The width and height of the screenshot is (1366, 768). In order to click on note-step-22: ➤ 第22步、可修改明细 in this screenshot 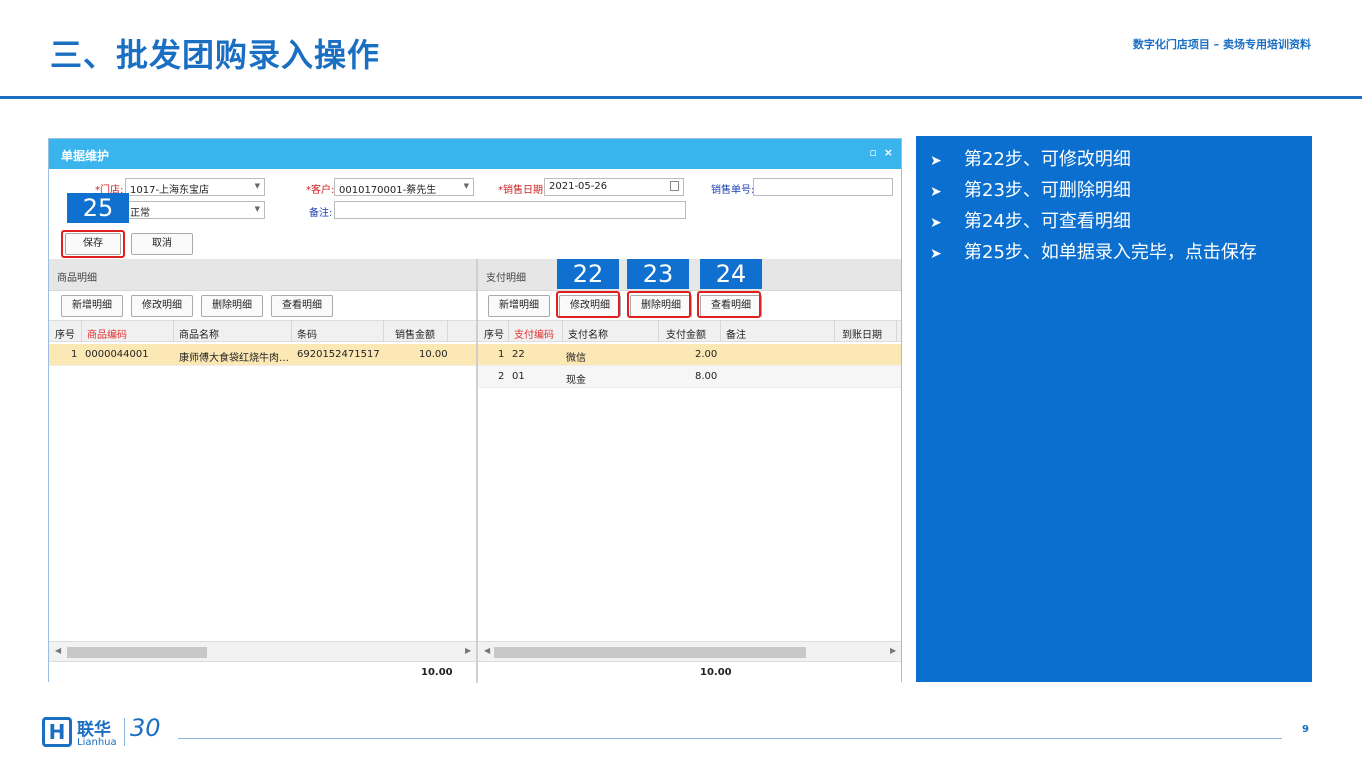, I will do `click(1114, 163)`.